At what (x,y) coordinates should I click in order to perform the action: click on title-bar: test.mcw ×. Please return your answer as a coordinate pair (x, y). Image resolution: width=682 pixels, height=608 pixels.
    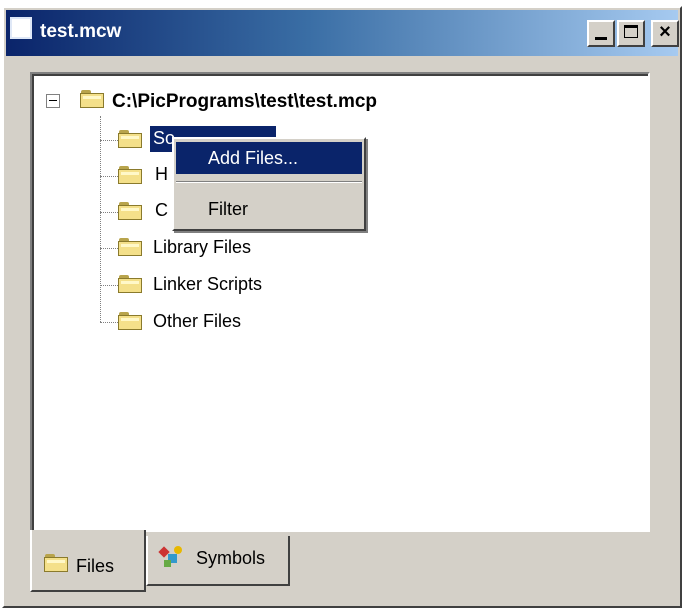
    Looking at the image, I should click on (342, 33).